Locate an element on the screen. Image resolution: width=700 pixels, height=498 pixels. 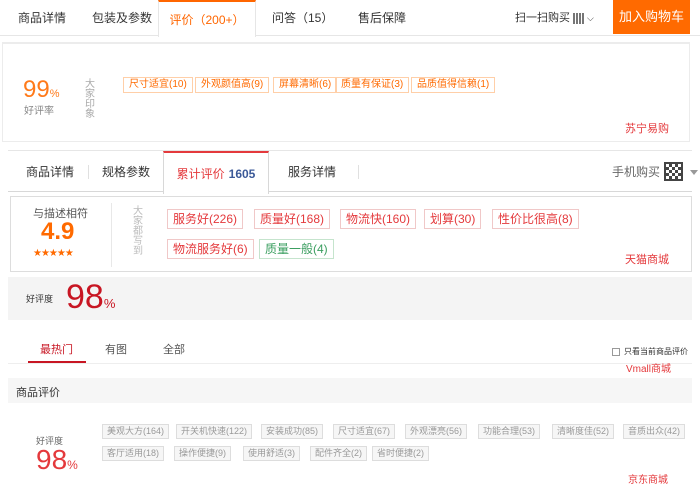
add-to-cart-button: 加入购物车 is located at coordinates (651, 17).